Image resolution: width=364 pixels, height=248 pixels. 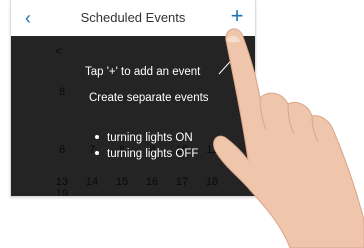 I want to click on back-button: ‹, so click(x=28, y=18).